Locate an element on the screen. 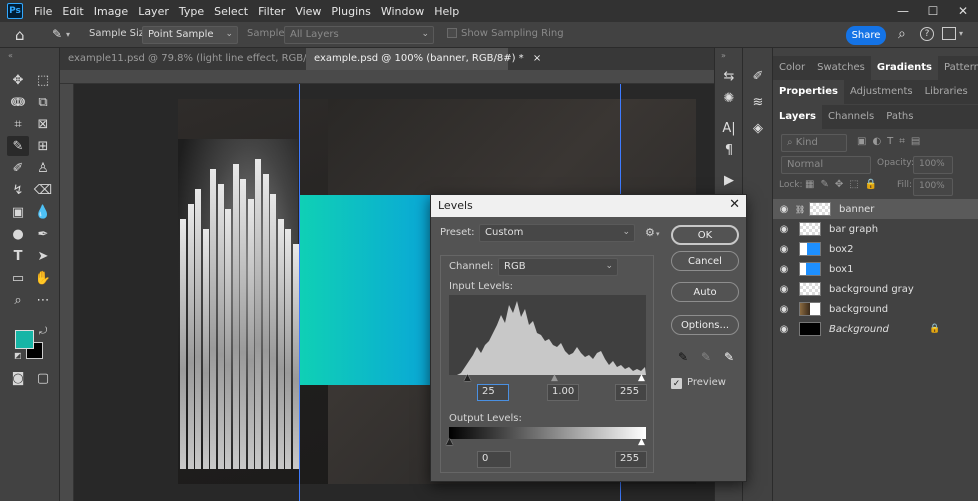 The height and width of the screenshot is (501, 978). menu-edit: Edit is located at coordinates (72, 11).